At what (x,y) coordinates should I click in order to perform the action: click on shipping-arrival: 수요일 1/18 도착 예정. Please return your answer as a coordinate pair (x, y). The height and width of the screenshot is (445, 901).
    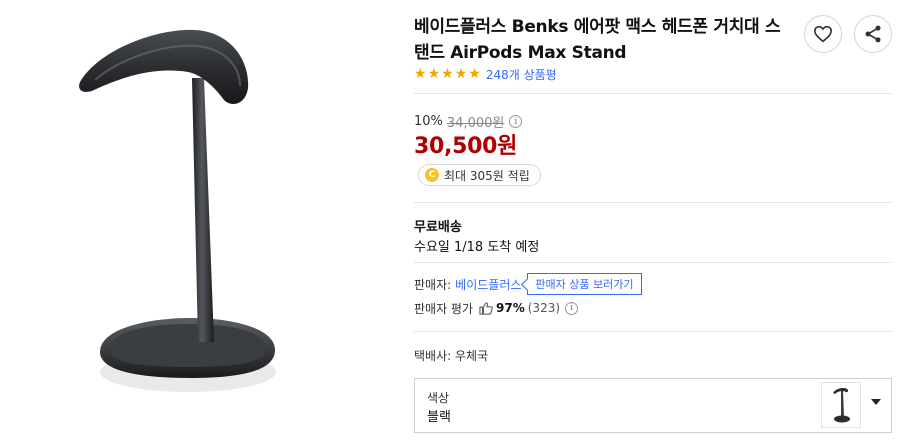
    Looking at the image, I should click on (477, 247).